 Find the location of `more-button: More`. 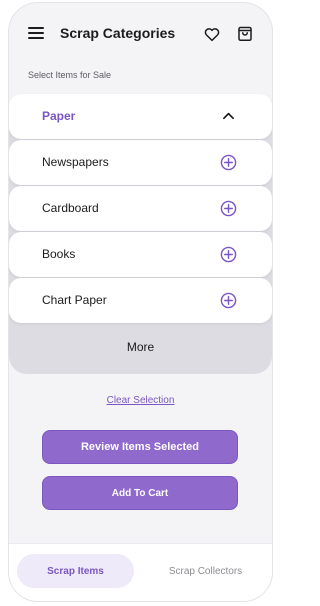

more-button: More is located at coordinates (140, 347).